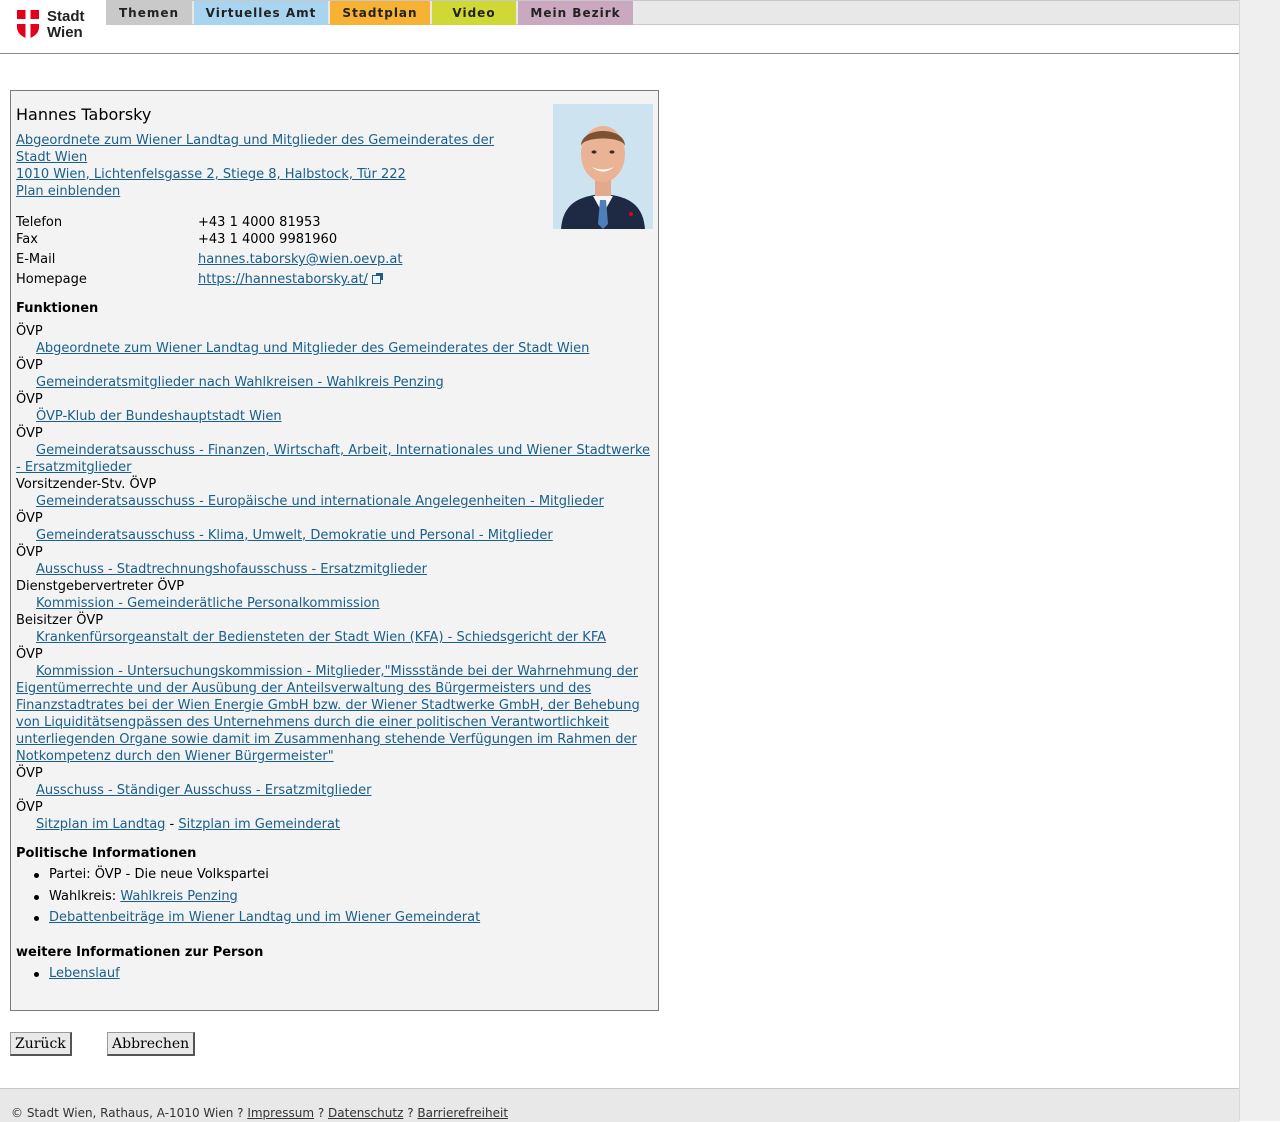 Image resolution: width=1280 pixels, height=1122 pixels. Describe the element at coordinates (84, 114) in the screenshot. I see `person-name: Hannes Taborsky` at that location.